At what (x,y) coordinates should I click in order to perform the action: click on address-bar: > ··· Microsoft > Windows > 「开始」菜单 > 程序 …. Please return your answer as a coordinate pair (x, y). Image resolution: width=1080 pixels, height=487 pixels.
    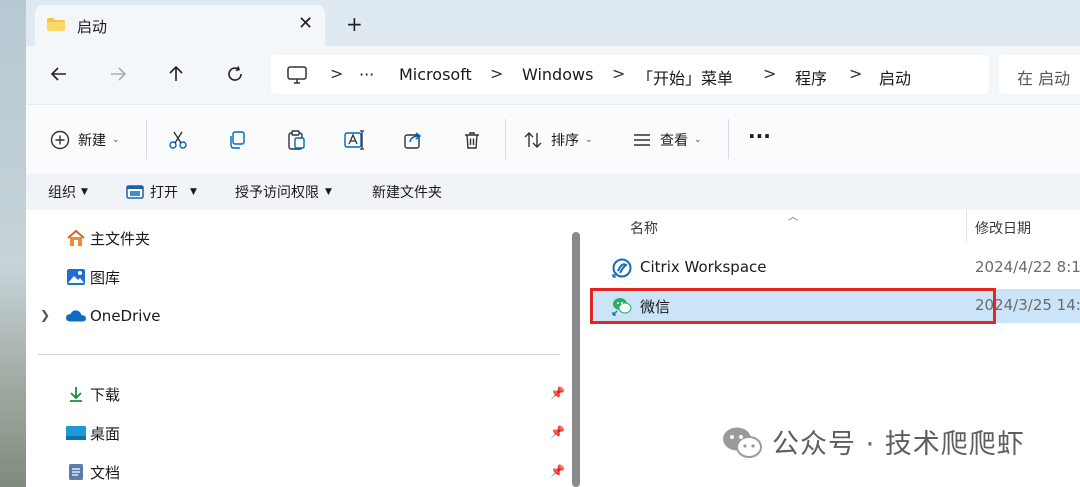
    Looking at the image, I should click on (630, 74).